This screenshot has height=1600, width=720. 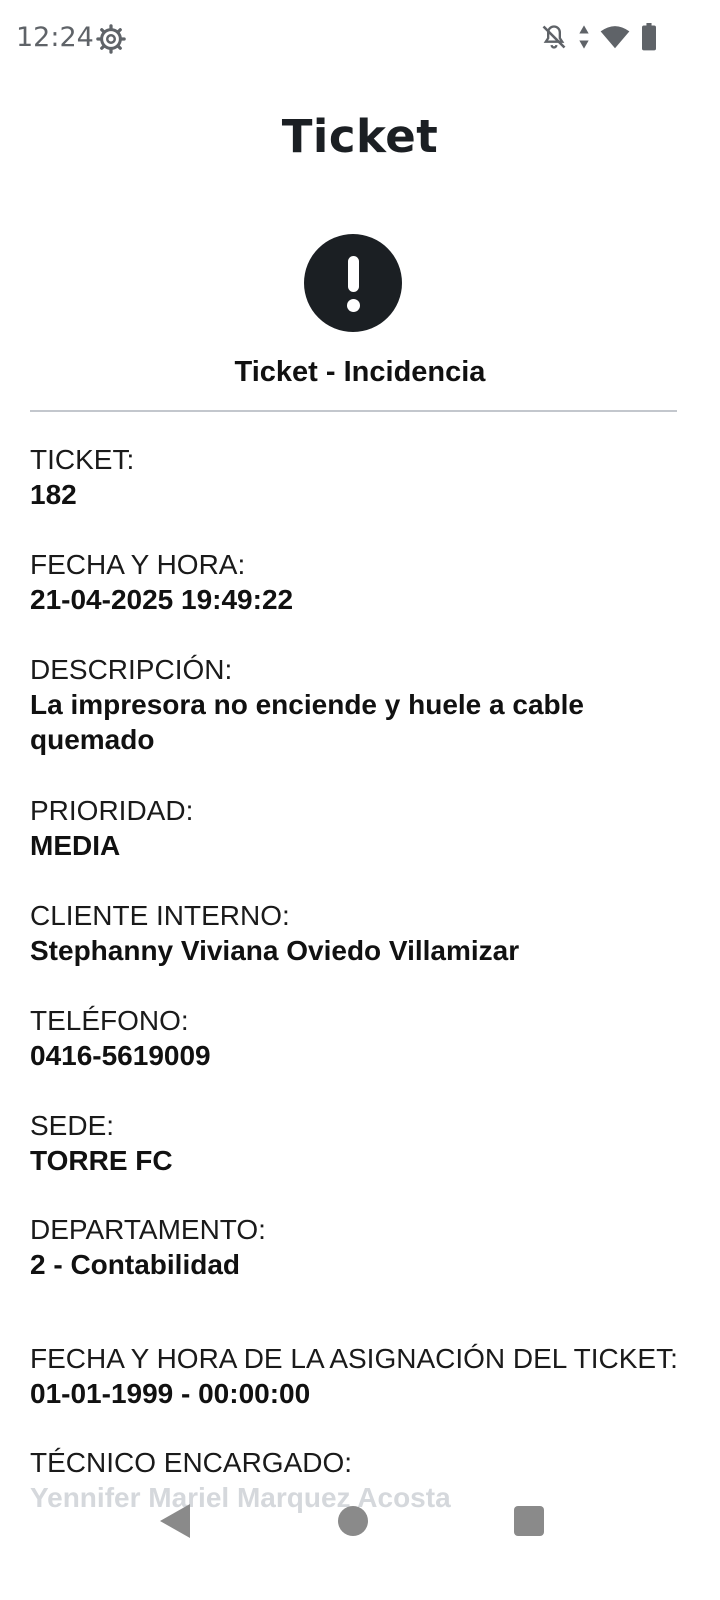 What do you see at coordinates (55, 37) in the screenshot?
I see `status-time: 12:24` at bounding box center [55, 37].